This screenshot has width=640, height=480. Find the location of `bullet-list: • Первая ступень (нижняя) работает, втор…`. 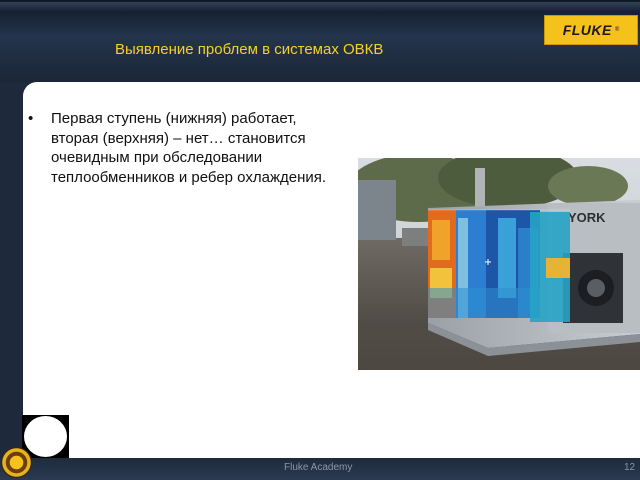

bullet-list: • Первая ступень (нижняя) работает, втор… is located at coordinates (178, 148).